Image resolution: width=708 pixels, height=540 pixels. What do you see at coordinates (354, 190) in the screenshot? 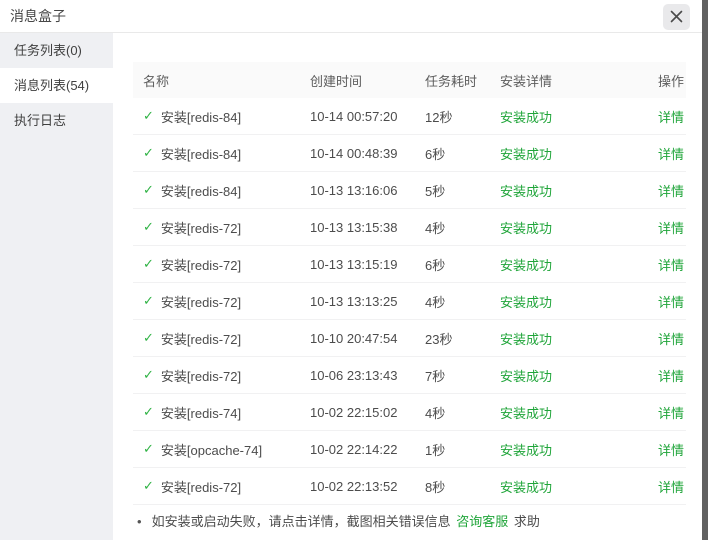
I see `created-time: 10-13 13:16:06` at bounding box center [354, 190].